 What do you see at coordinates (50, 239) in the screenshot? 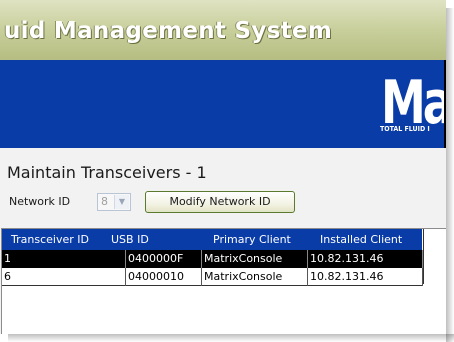
I see `column-header-transceiver-id: Transceiver ID` at bounding box center [50, 239].